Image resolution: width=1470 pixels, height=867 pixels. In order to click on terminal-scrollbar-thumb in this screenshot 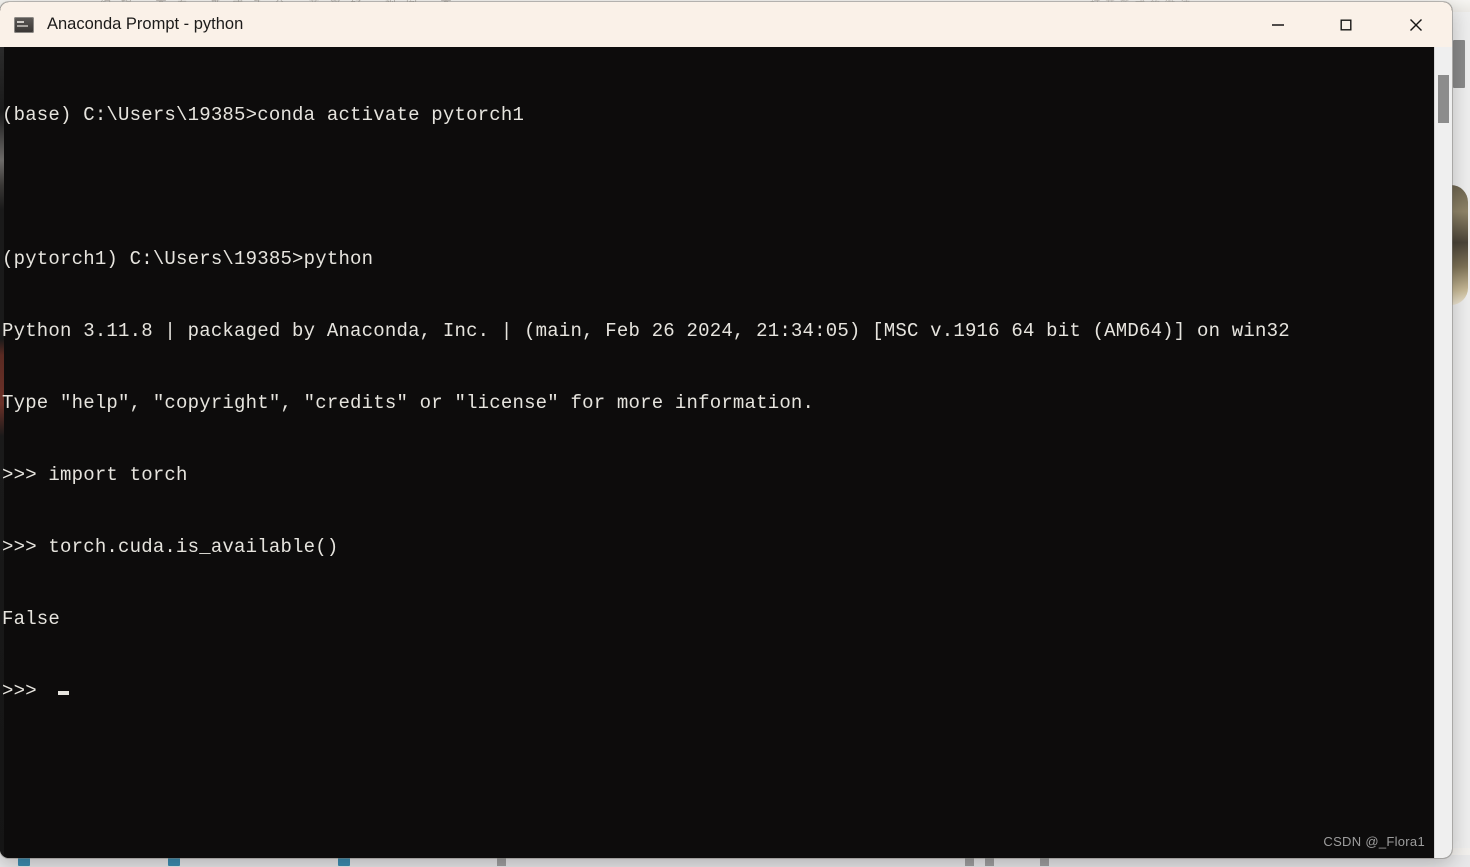, I will do `click(1443, 99)`.